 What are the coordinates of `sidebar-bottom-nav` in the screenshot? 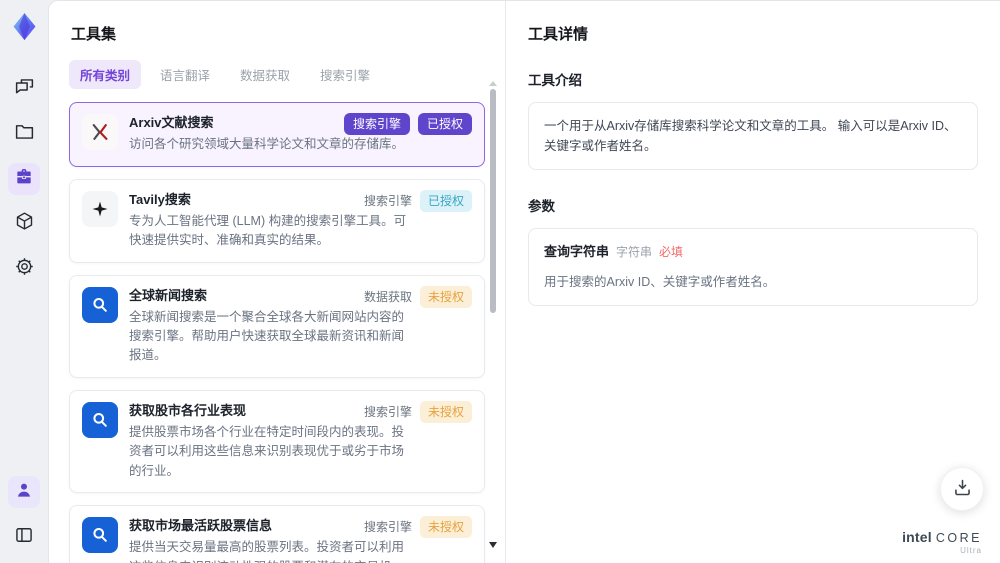 It's located at (24, 514).